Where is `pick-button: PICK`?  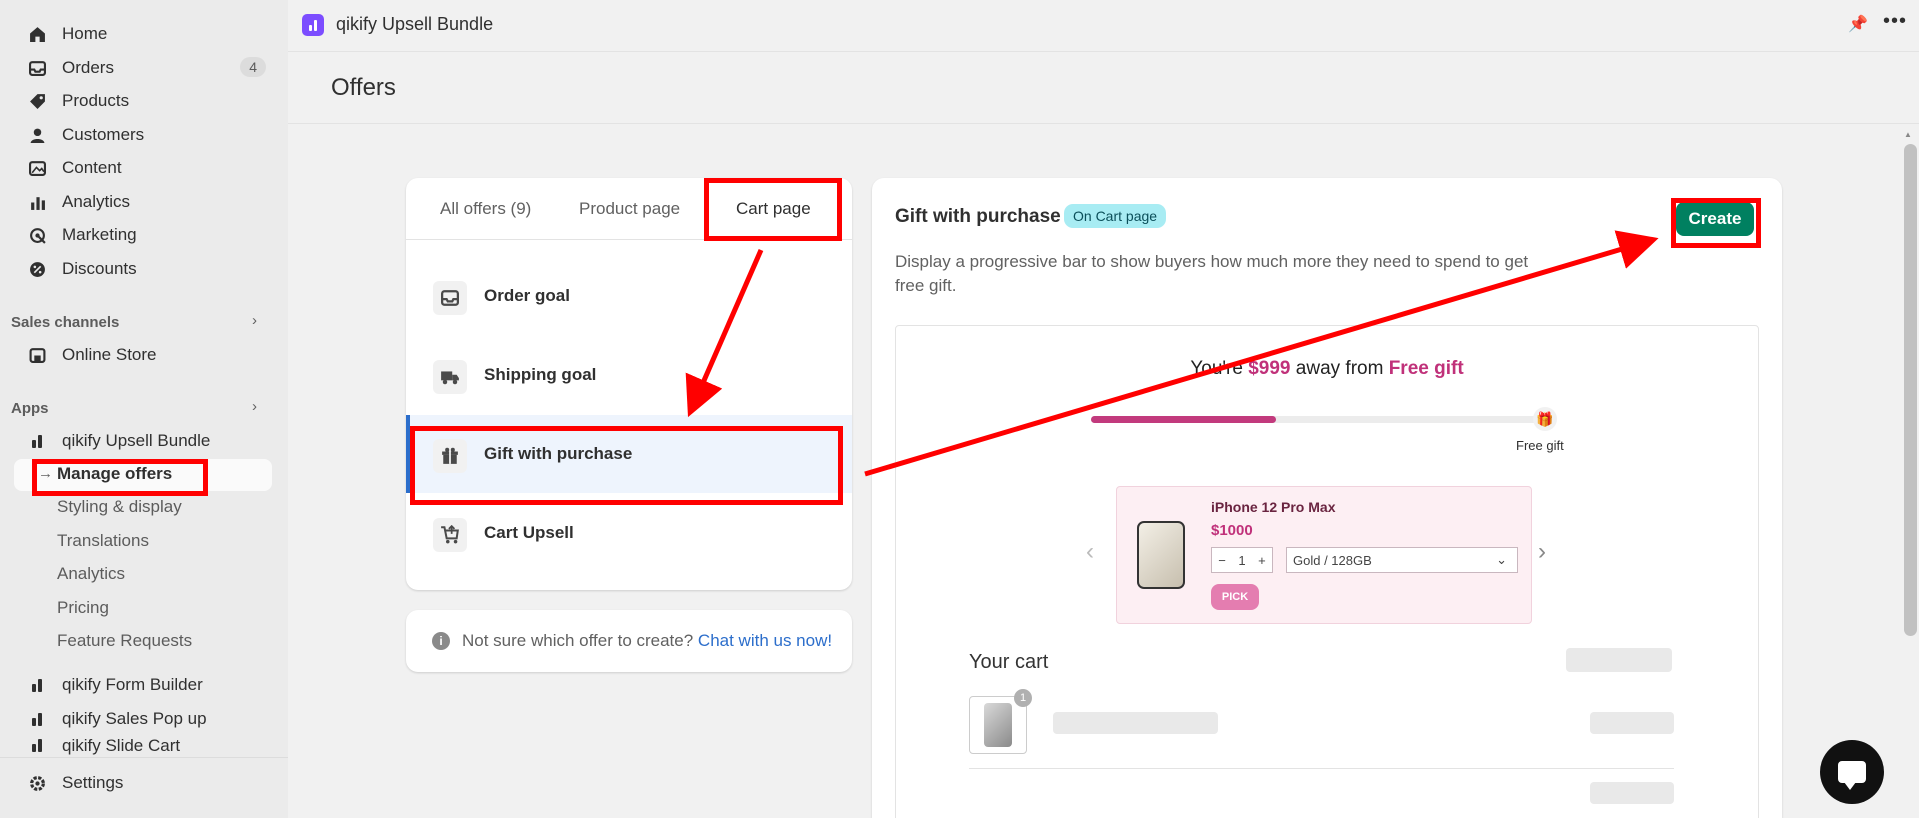 pick-button: PICK is located at coordinates (1235, 597).